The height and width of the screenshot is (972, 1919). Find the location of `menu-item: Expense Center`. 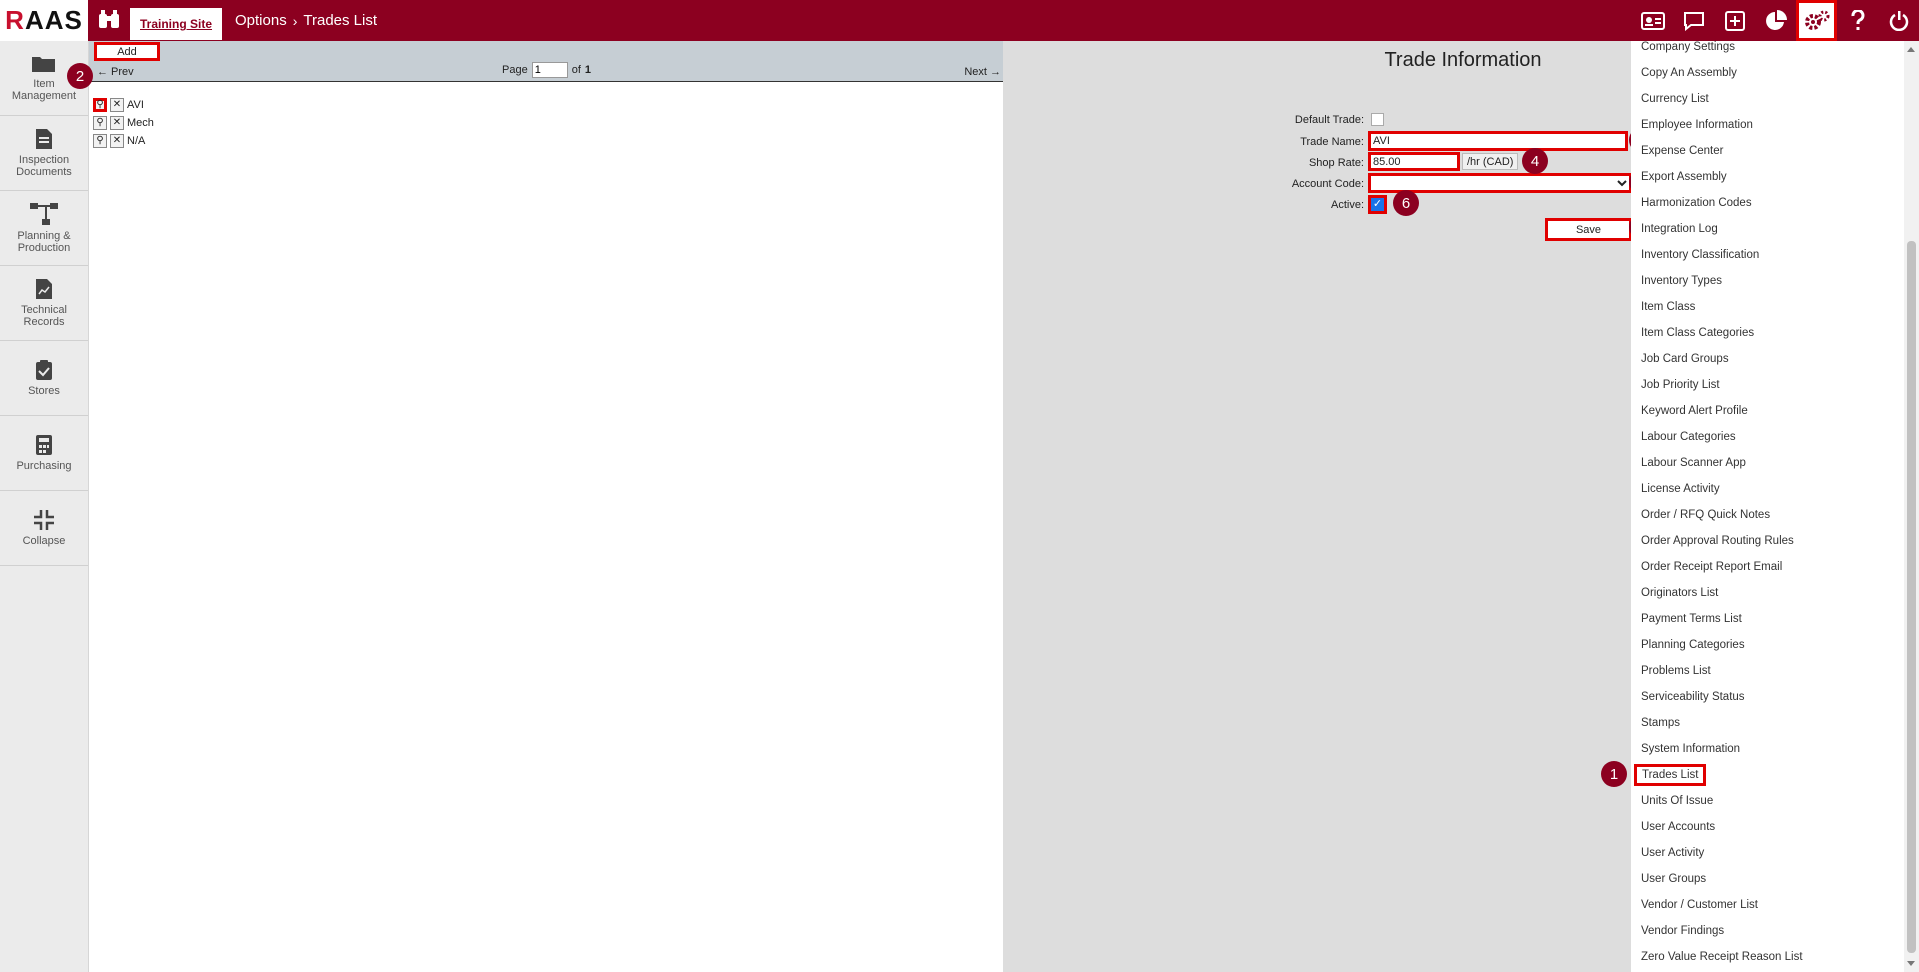

menu-item: Expense Center is located at coordinates (1682, 151).